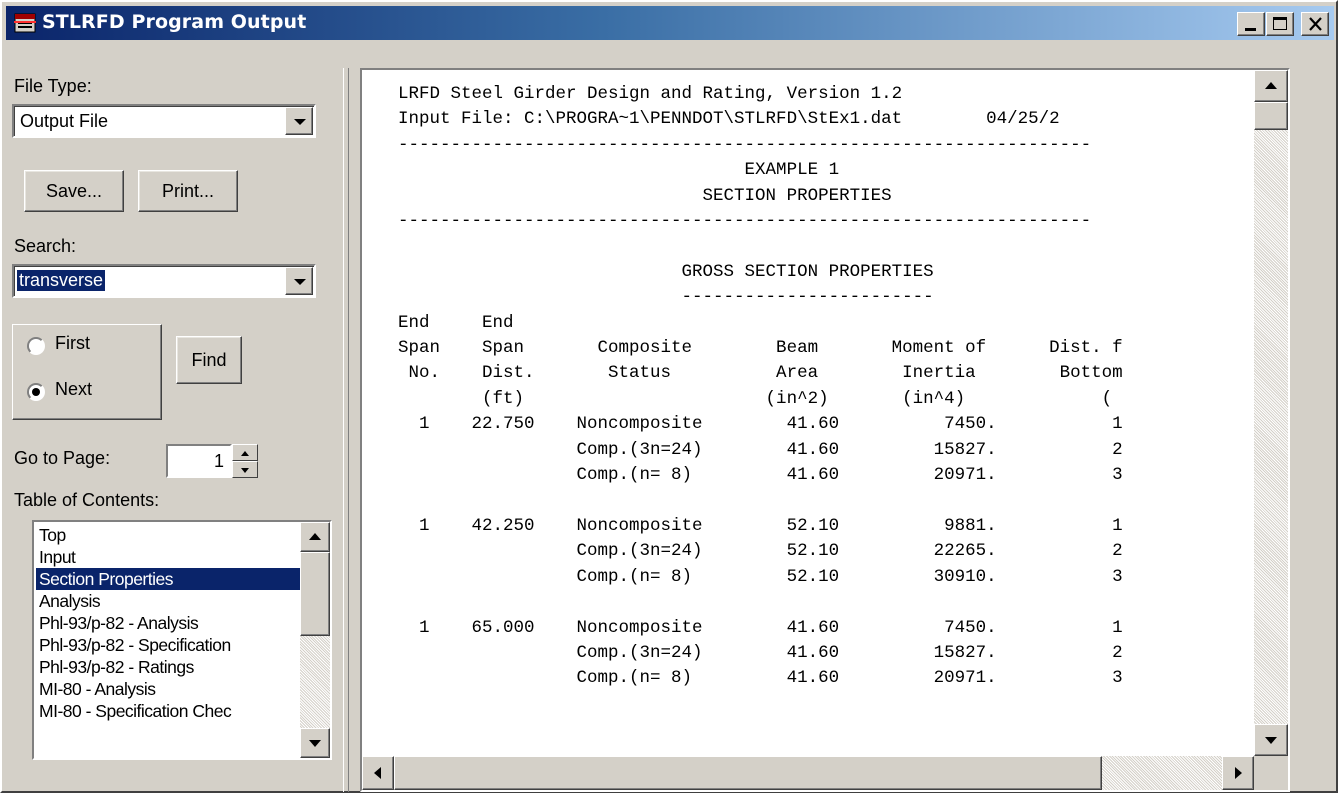  I want to click on output-scroll-down-button, so click(1271, 740).